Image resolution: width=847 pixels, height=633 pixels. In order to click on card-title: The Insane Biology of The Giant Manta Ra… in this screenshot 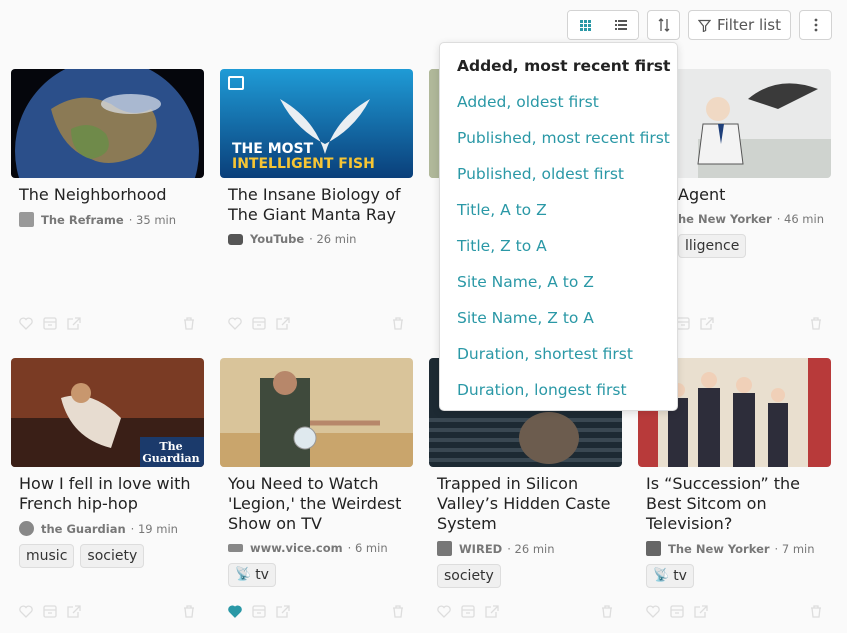, I will do `click(316, 205)`.